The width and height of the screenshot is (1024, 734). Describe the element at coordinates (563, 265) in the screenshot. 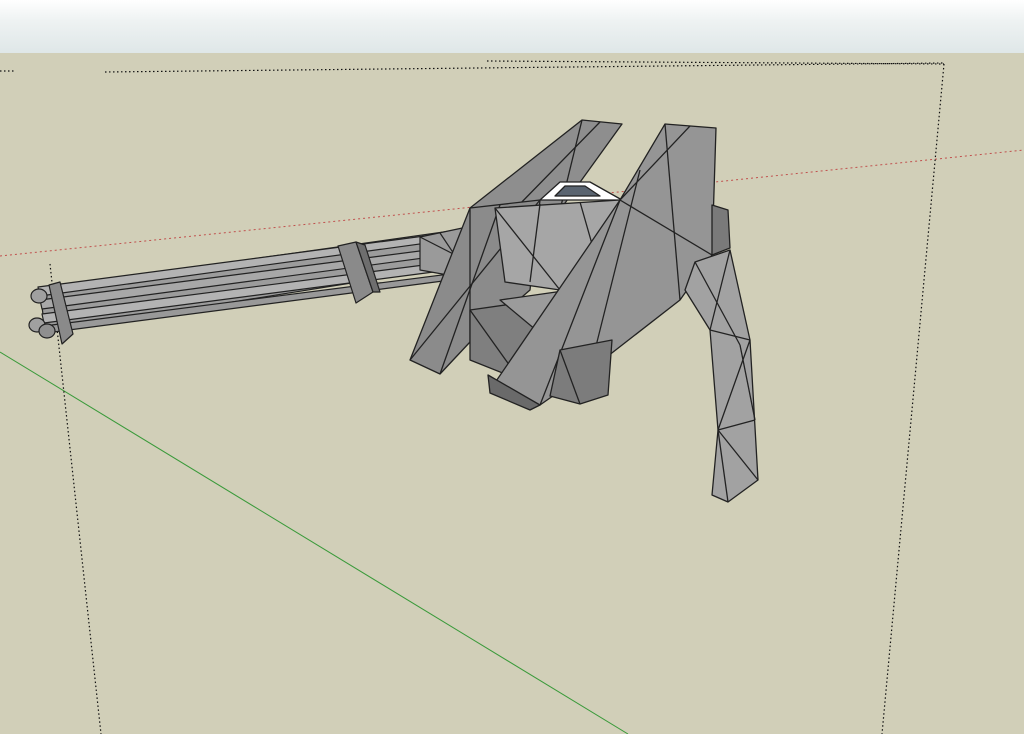

I see `turret-body` at that location.